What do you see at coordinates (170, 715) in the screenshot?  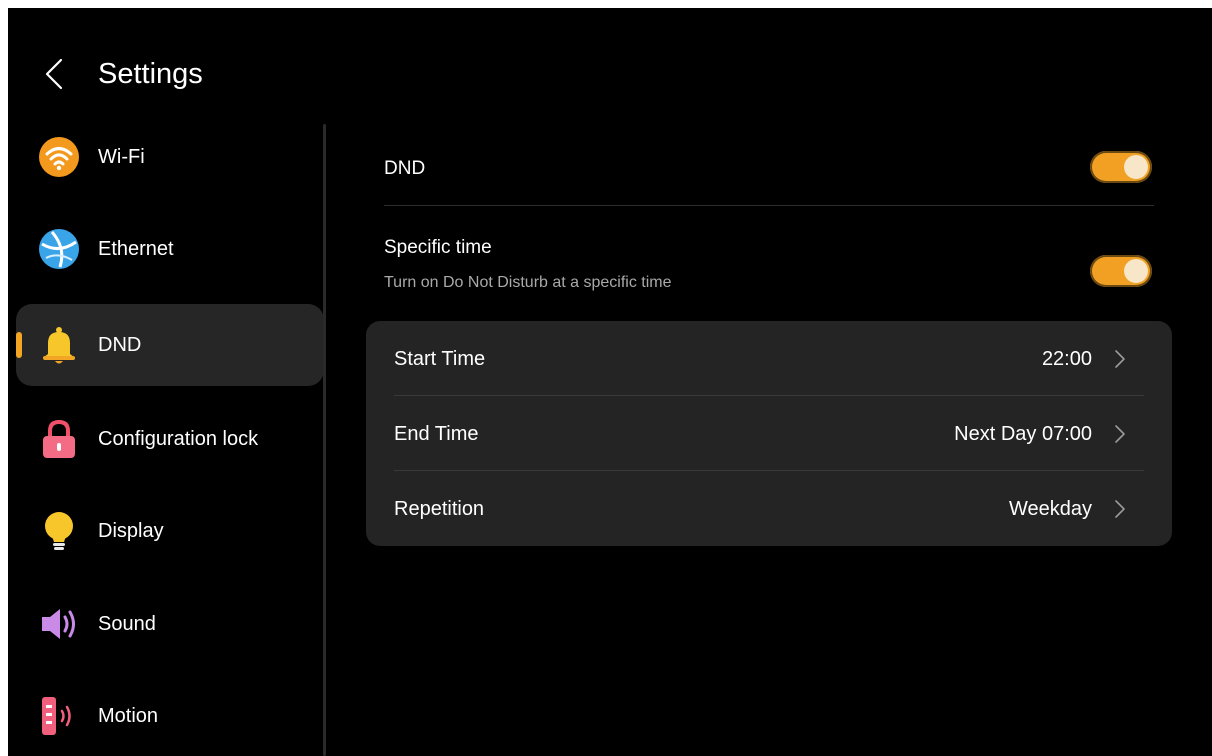 I see `sidebar-item-motion: Motion` at bounding box center [170, 715].